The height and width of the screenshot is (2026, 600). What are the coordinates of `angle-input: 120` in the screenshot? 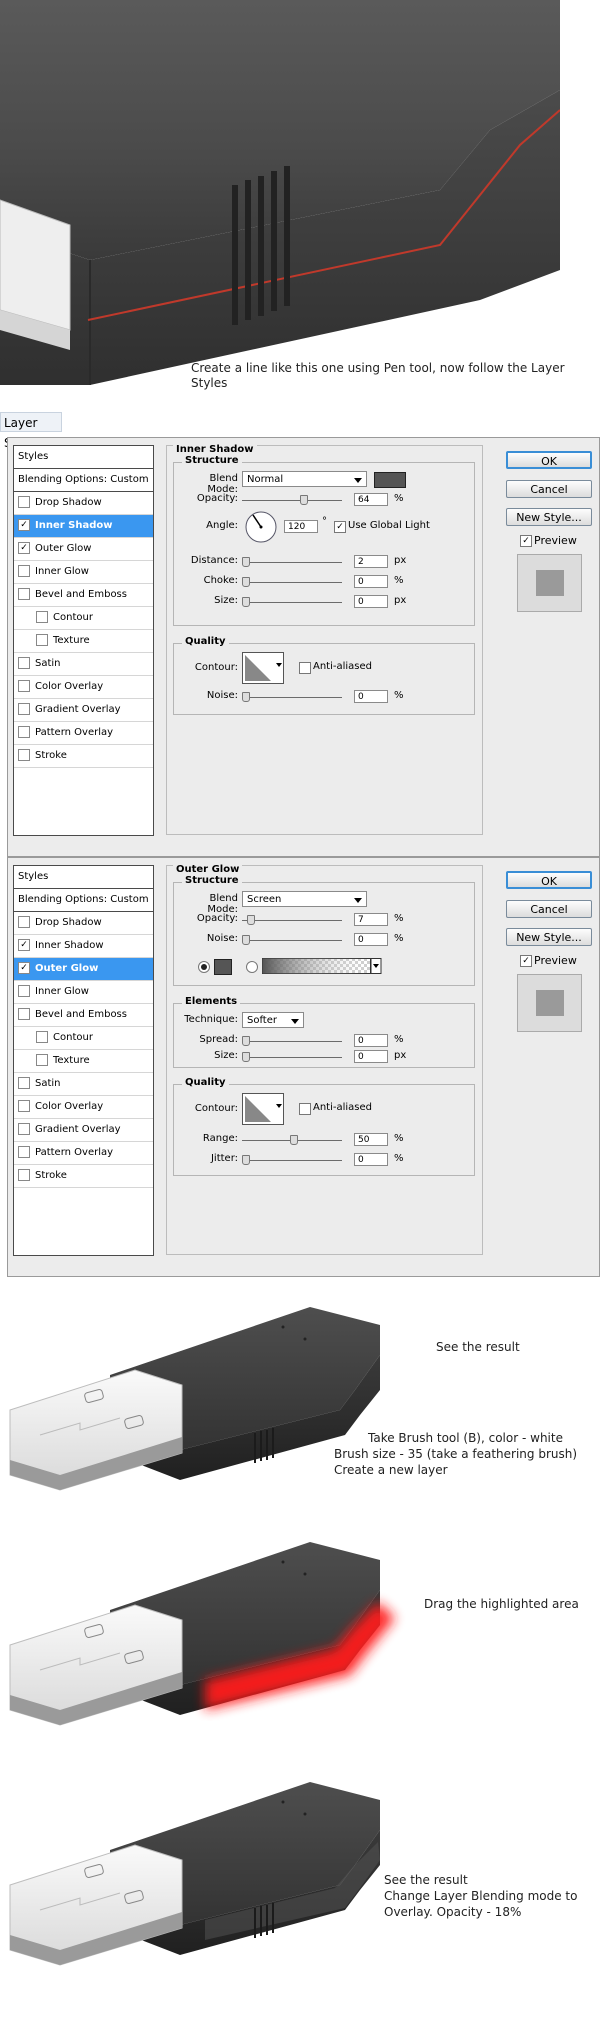 It's located at (301, 526).